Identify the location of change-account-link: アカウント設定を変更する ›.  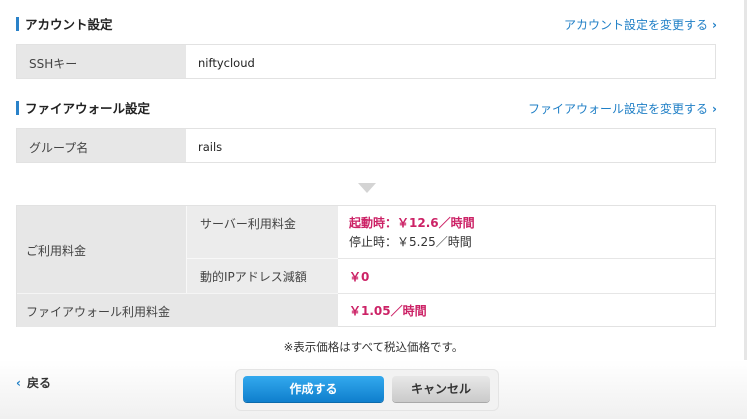
(640, 24).